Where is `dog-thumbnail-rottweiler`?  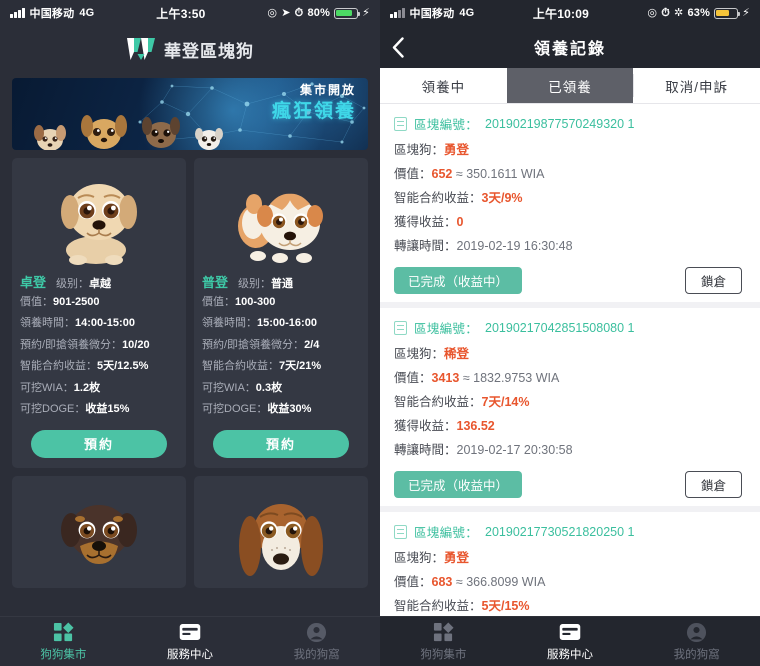 dog-thumbnail-rottweiler is located at coordinates (99, 536).